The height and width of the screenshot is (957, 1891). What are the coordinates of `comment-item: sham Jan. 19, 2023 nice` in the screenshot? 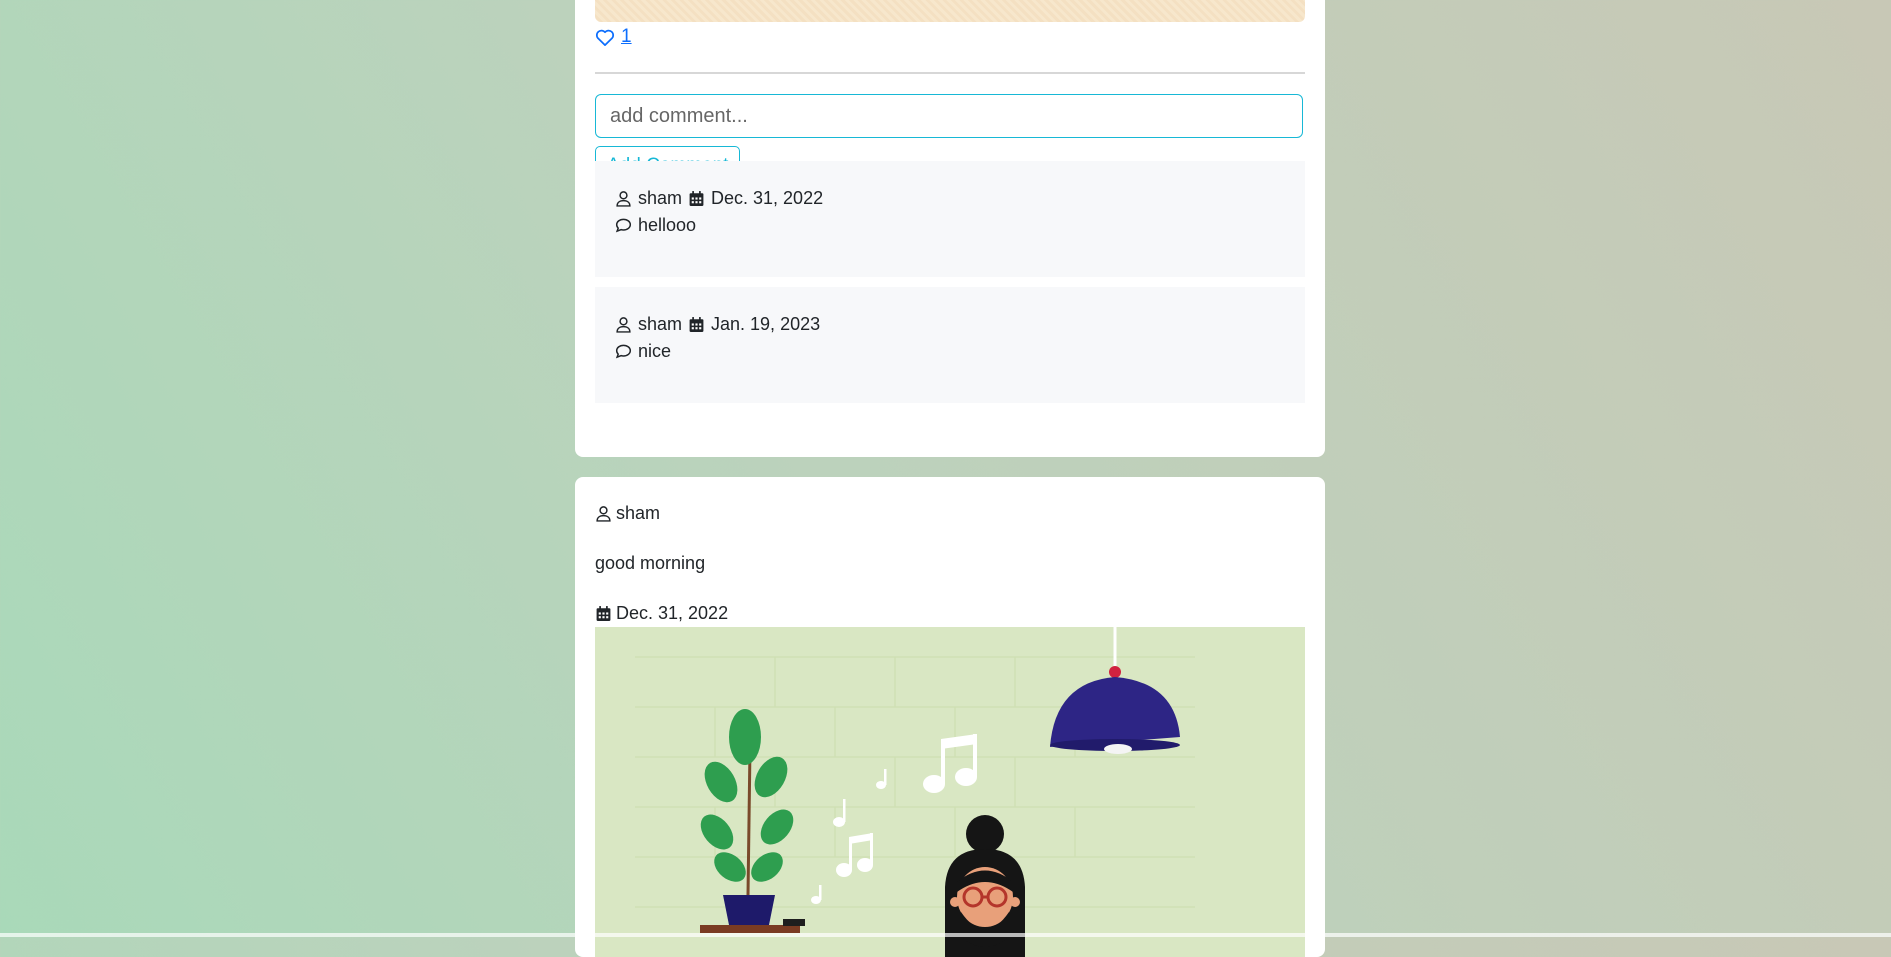 It's located at (950, 345).